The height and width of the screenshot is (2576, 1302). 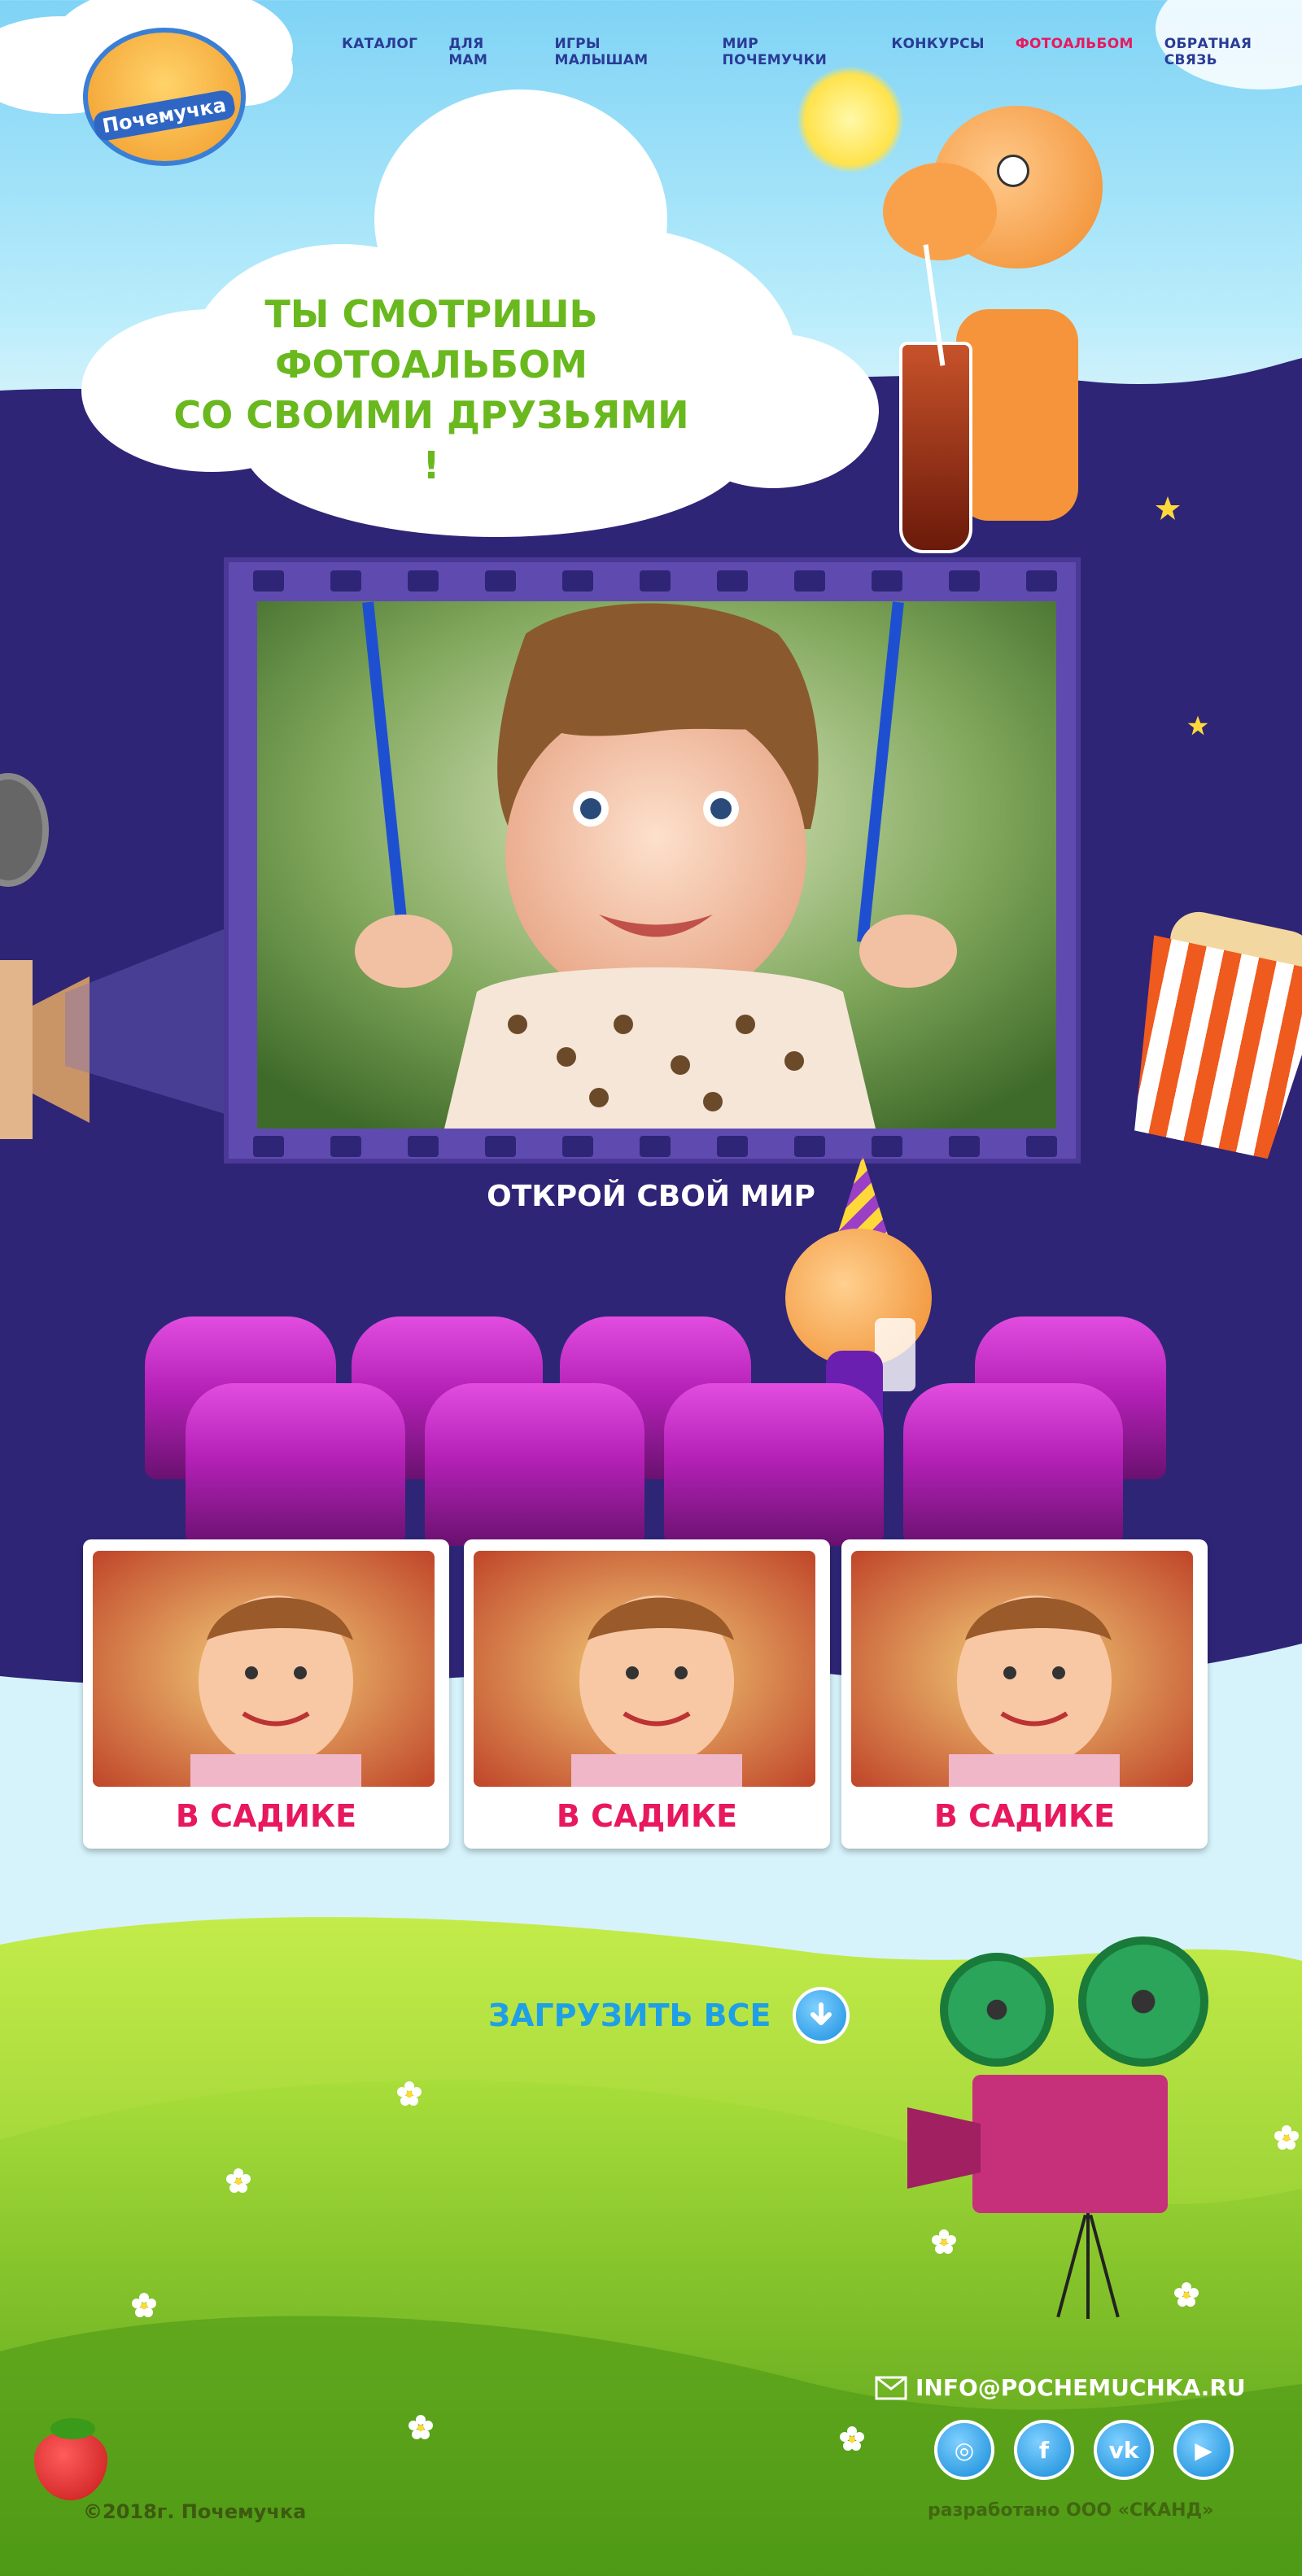 What do you see at coordinates (1075, 52) in the screenshot?
I see `nav-item-photoalbum: ФОТОАЛЬБОМ` at bounding box center [1075, 52].